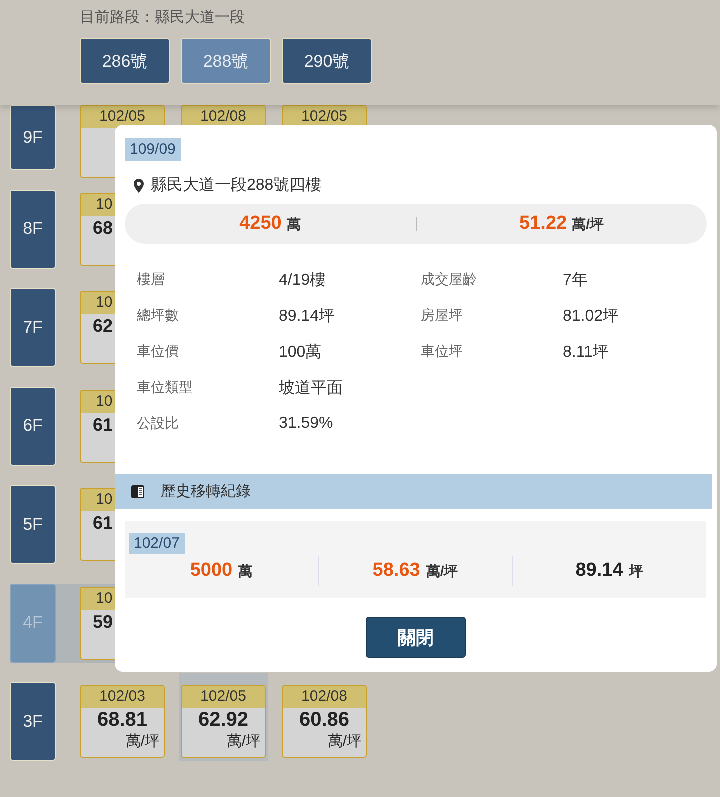 The width and height of the screenshot is (720, 797). Describe the element at coordinates (442, 316) in the screenshot. I see `detail-label: 房屋坪` at that location.